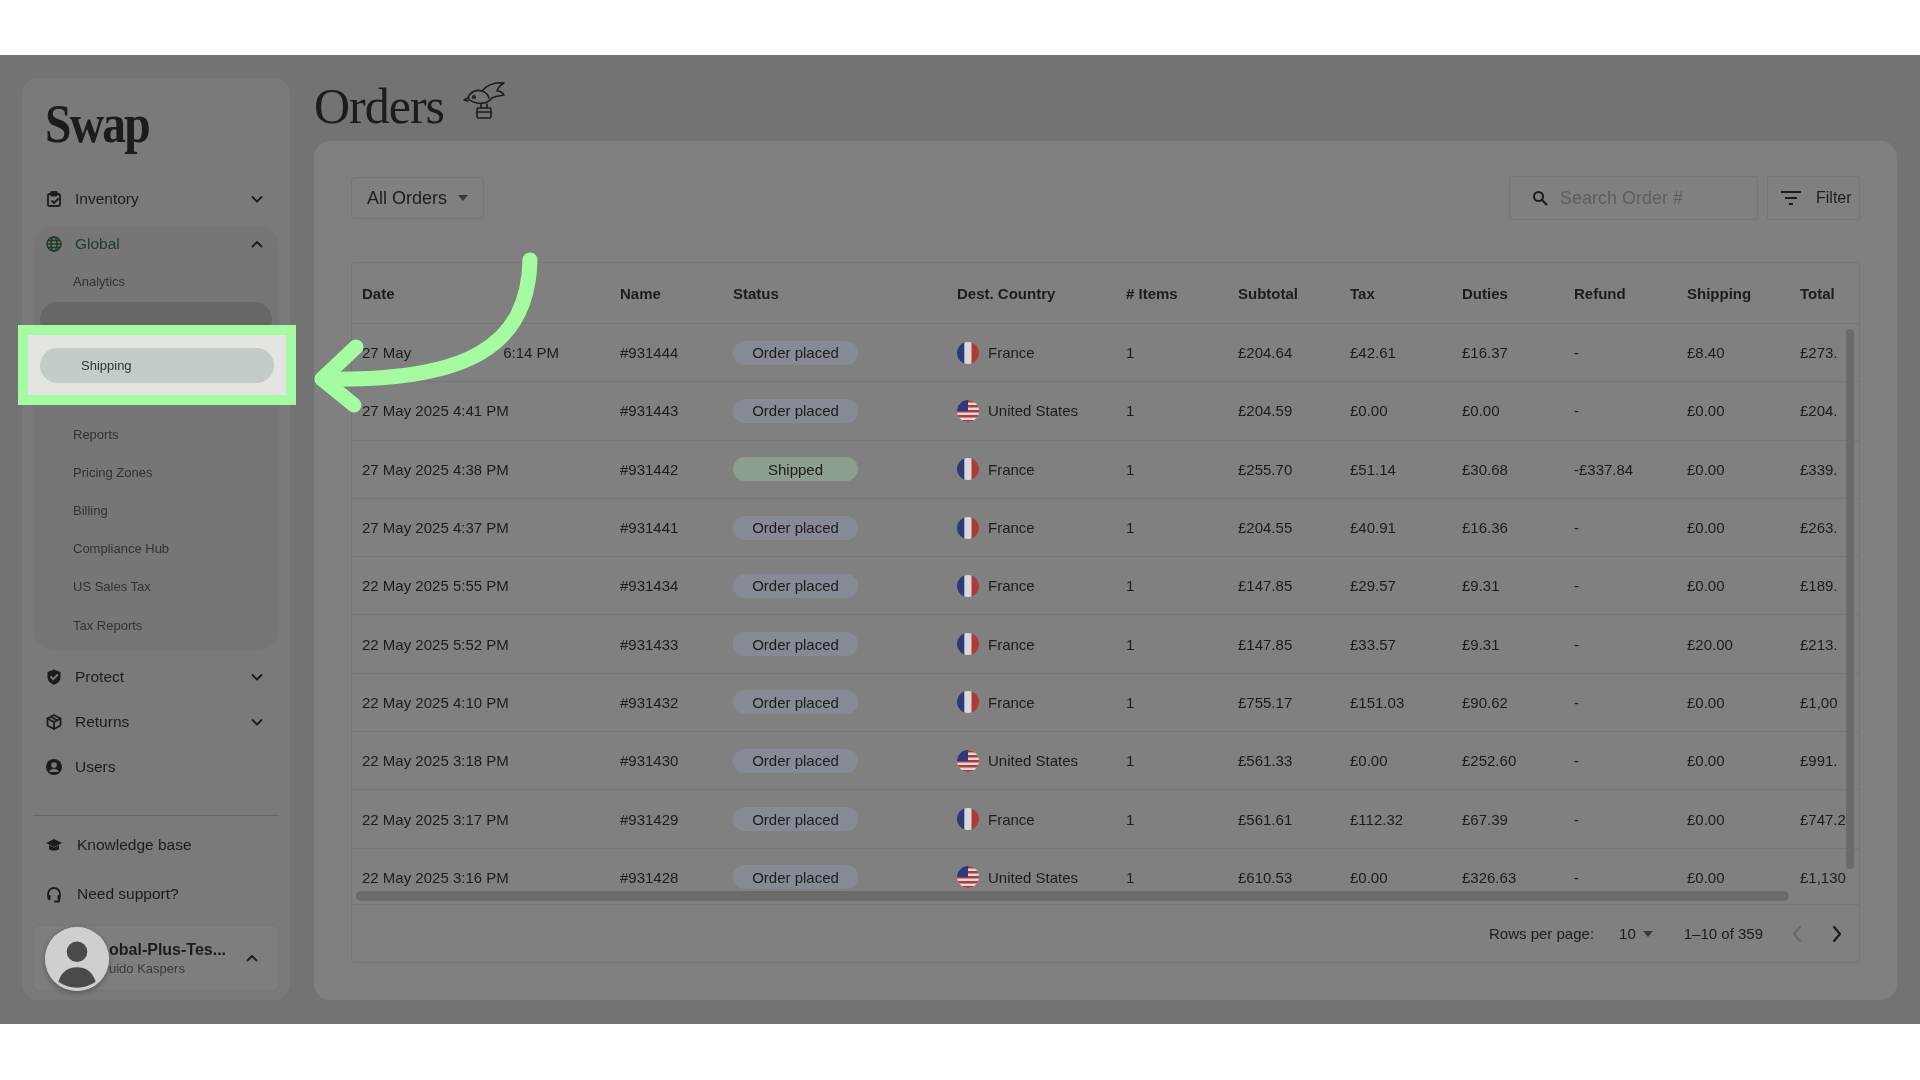 The height and width of the screenshot is (1080, 1920). Describe the element at coordinates (1131, 761) in the screenshot. I see `table-cell-text: 1` at that location.